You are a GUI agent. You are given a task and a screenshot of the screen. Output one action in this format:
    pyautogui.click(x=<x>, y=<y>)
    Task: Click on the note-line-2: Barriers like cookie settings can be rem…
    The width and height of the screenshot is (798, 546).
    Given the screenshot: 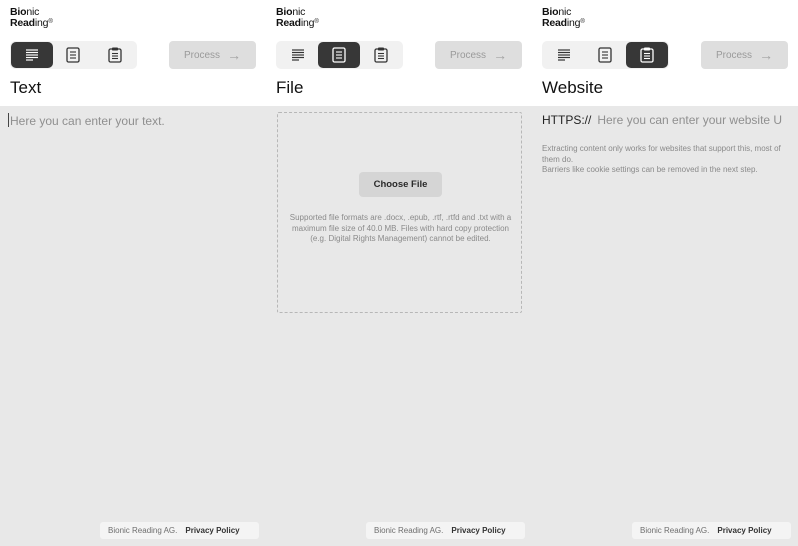 What is the action you would take?
    pyautogui.click(x=650, y=169)
    